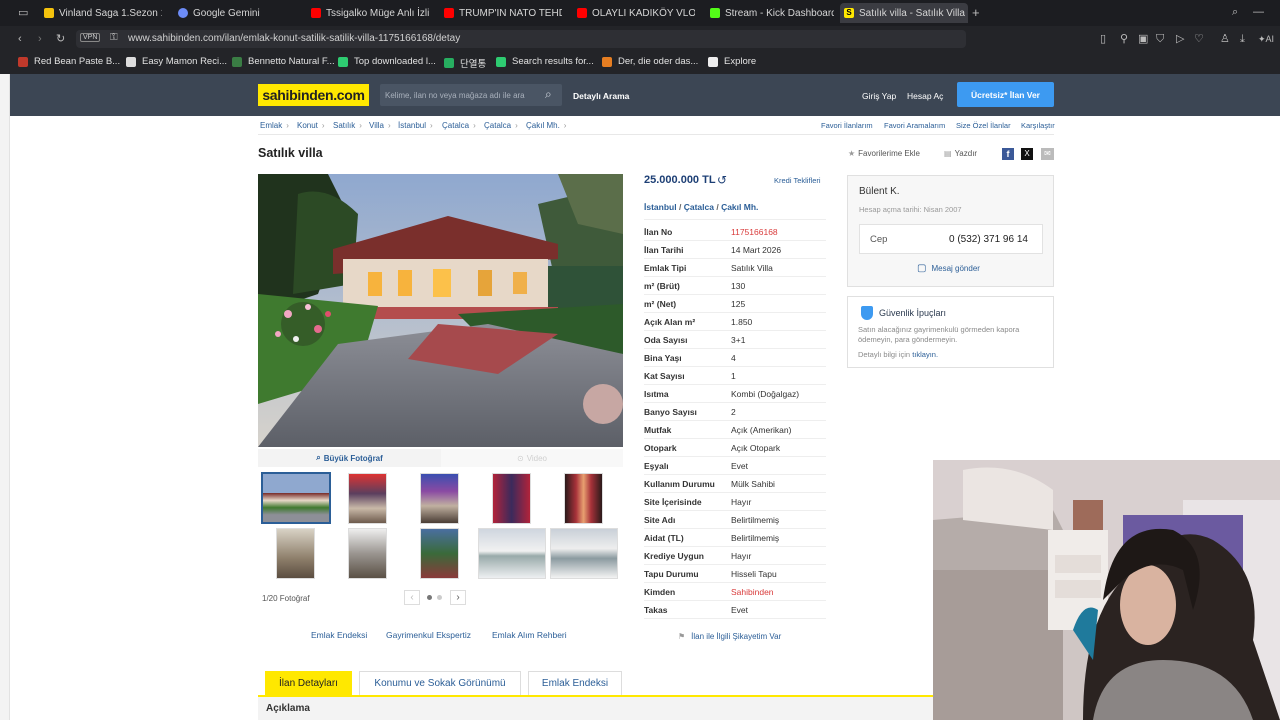 This screenshot has height=720, width=1280. What do you see at coordinates (90, 37) in the screenshot?
I see `vpn-badge: VPN` at bounding box center [90, 37].